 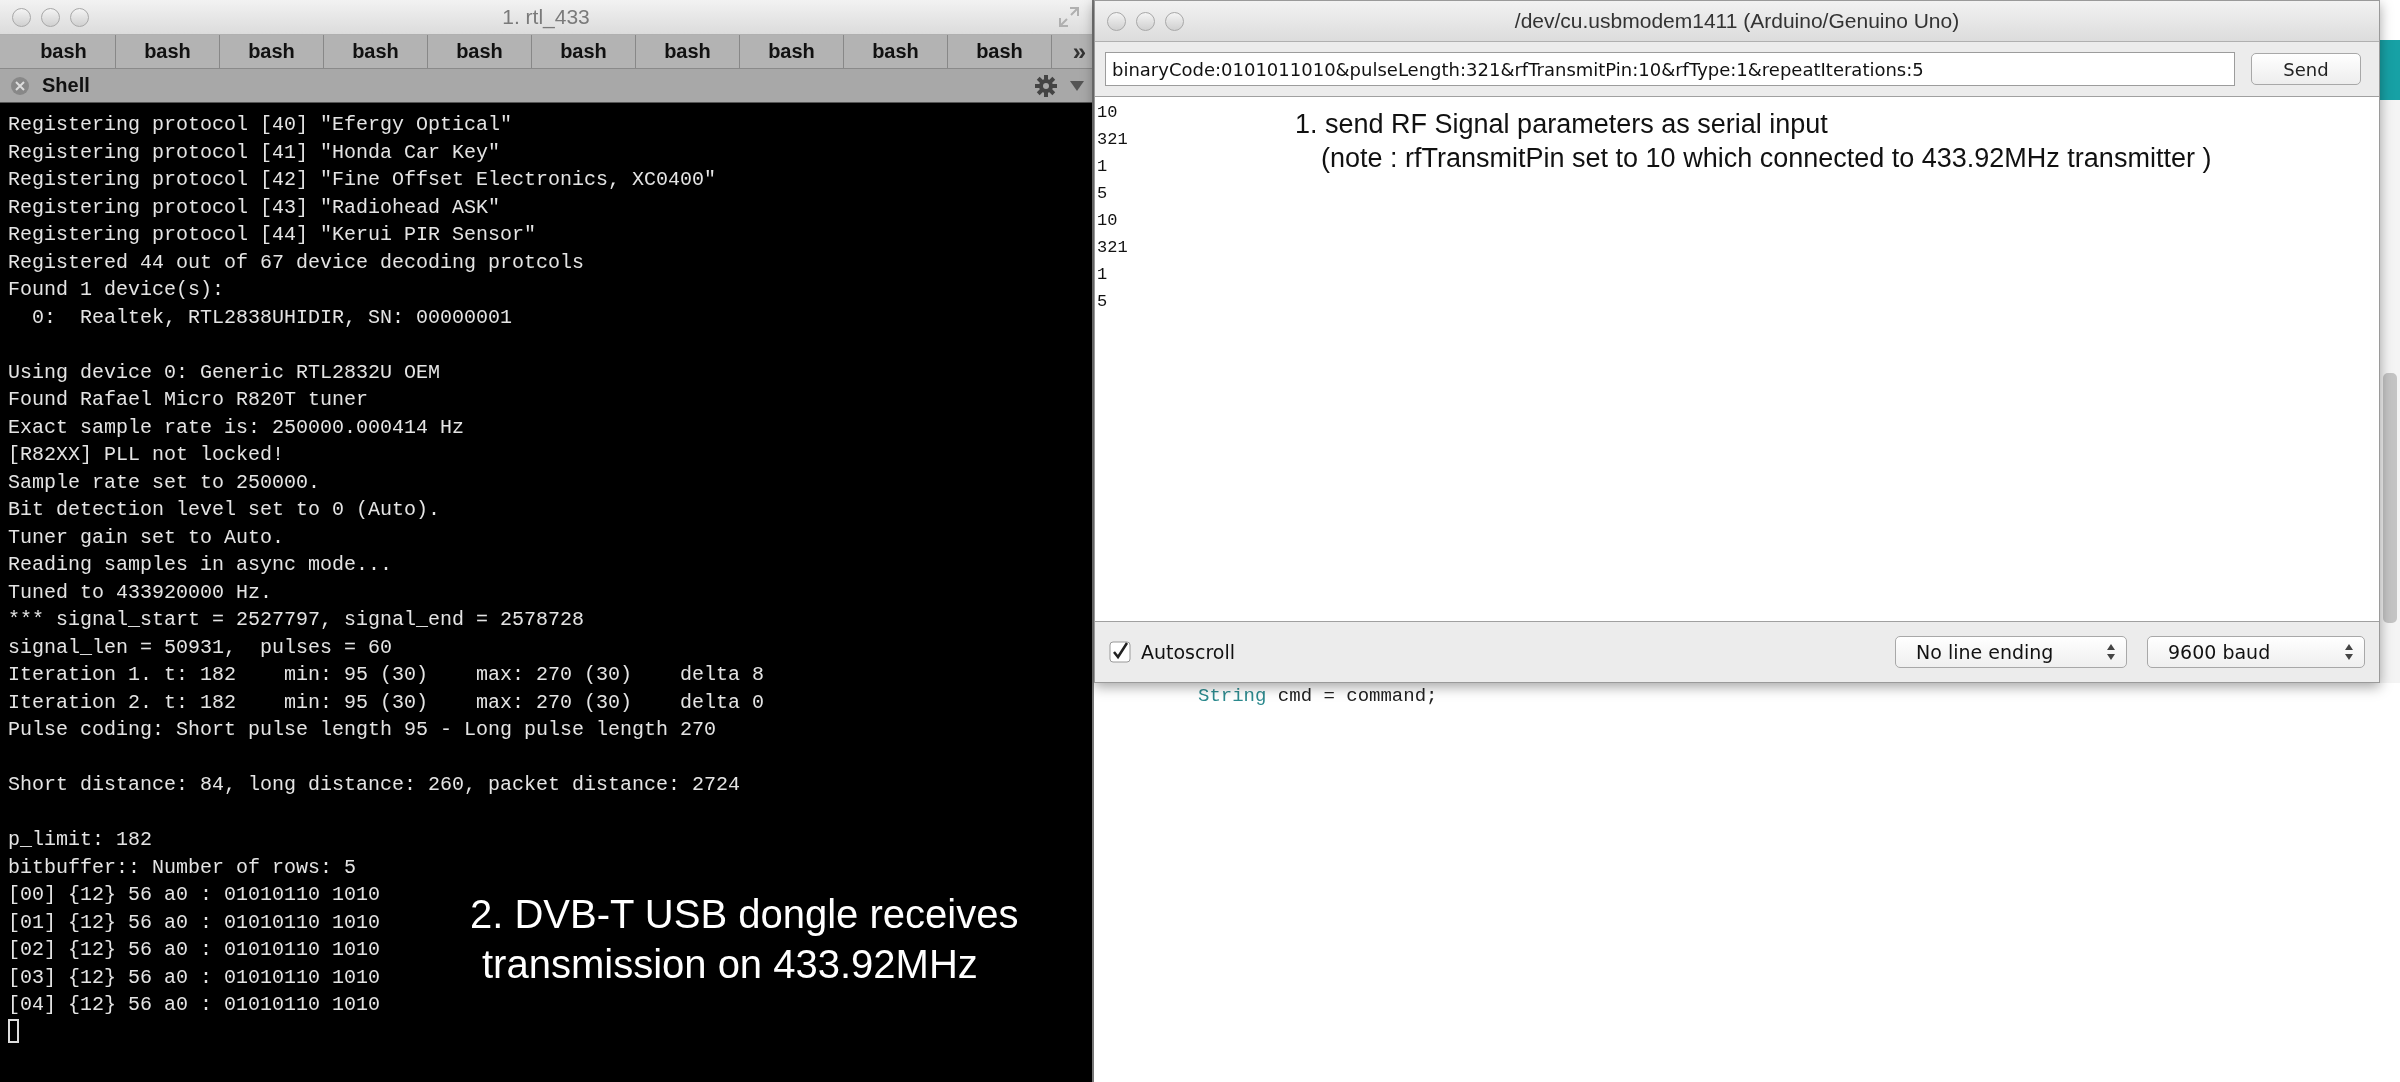 I want to click on baud-rate-select: 9600 baud, so click(x=2256, y=652).